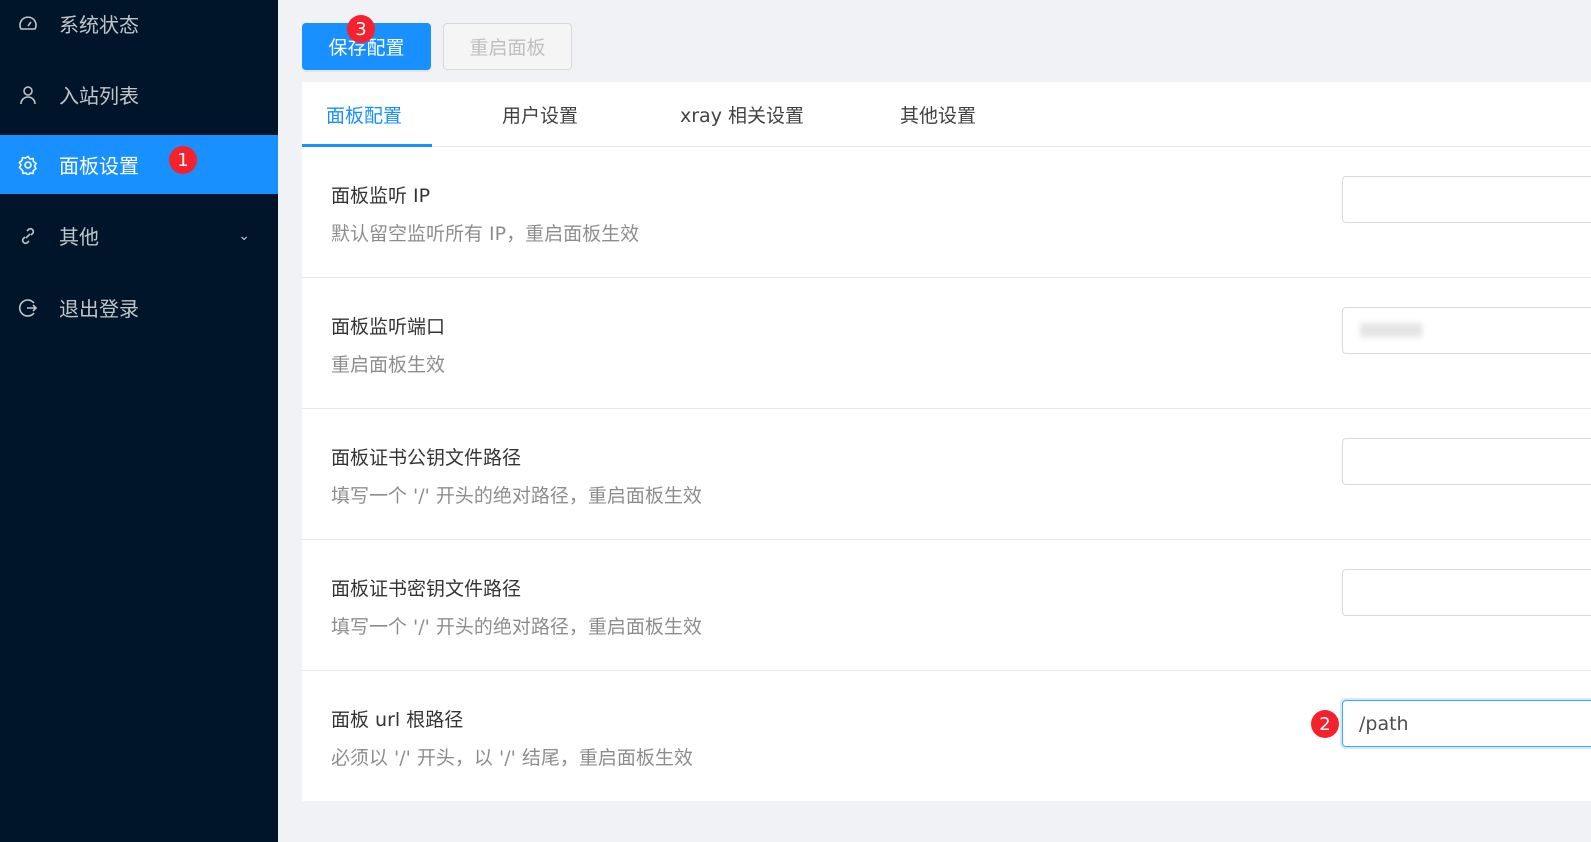  Describe the element at coordinates (388, 365) in the screenshot. I see `setting-description: 重启面板生效` at that location.